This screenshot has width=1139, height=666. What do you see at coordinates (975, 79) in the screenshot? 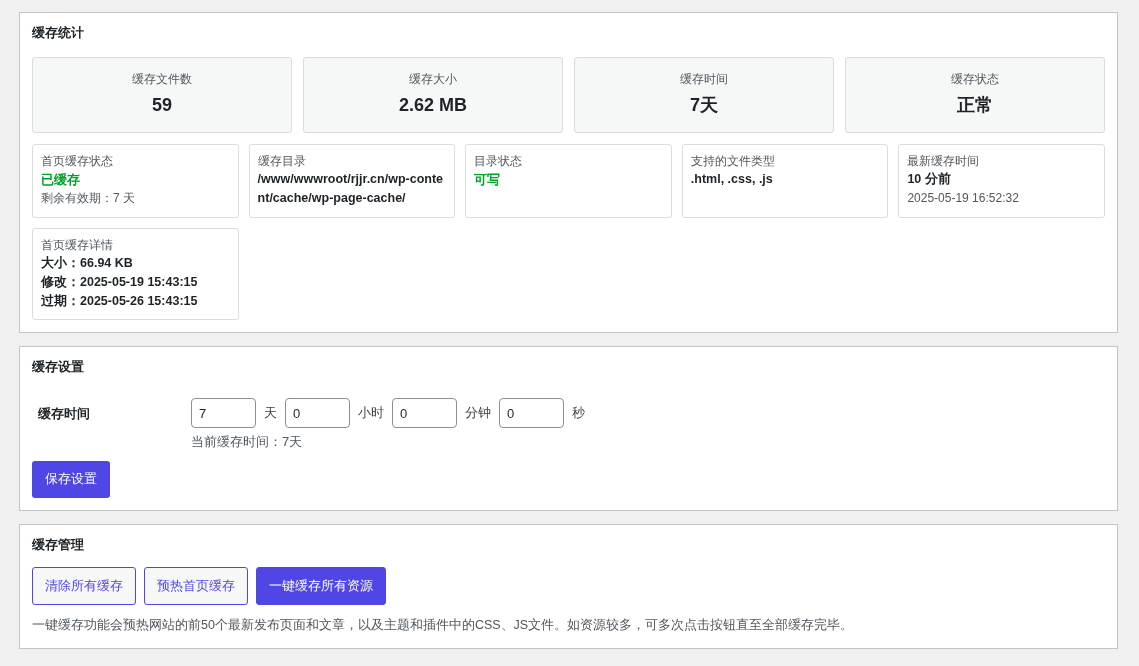
I see `stat-label: 缓存状态` at bounding box center [975, 79].